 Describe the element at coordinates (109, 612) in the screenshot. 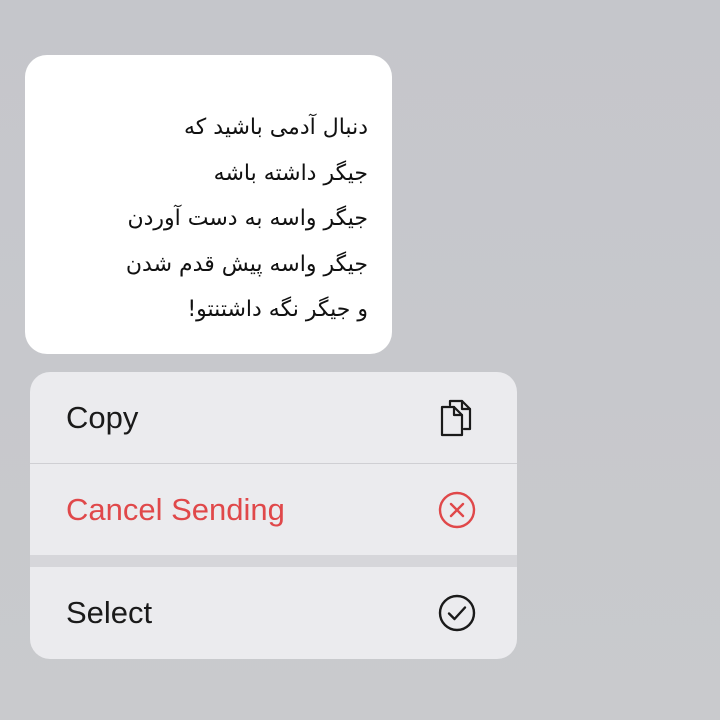

I see `select-label: Select` at that location.